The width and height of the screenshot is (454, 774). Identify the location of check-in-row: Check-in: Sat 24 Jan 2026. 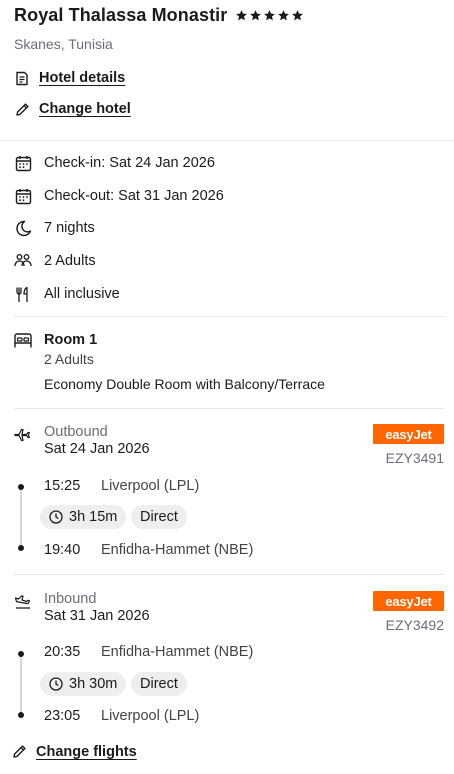
(114, 163).